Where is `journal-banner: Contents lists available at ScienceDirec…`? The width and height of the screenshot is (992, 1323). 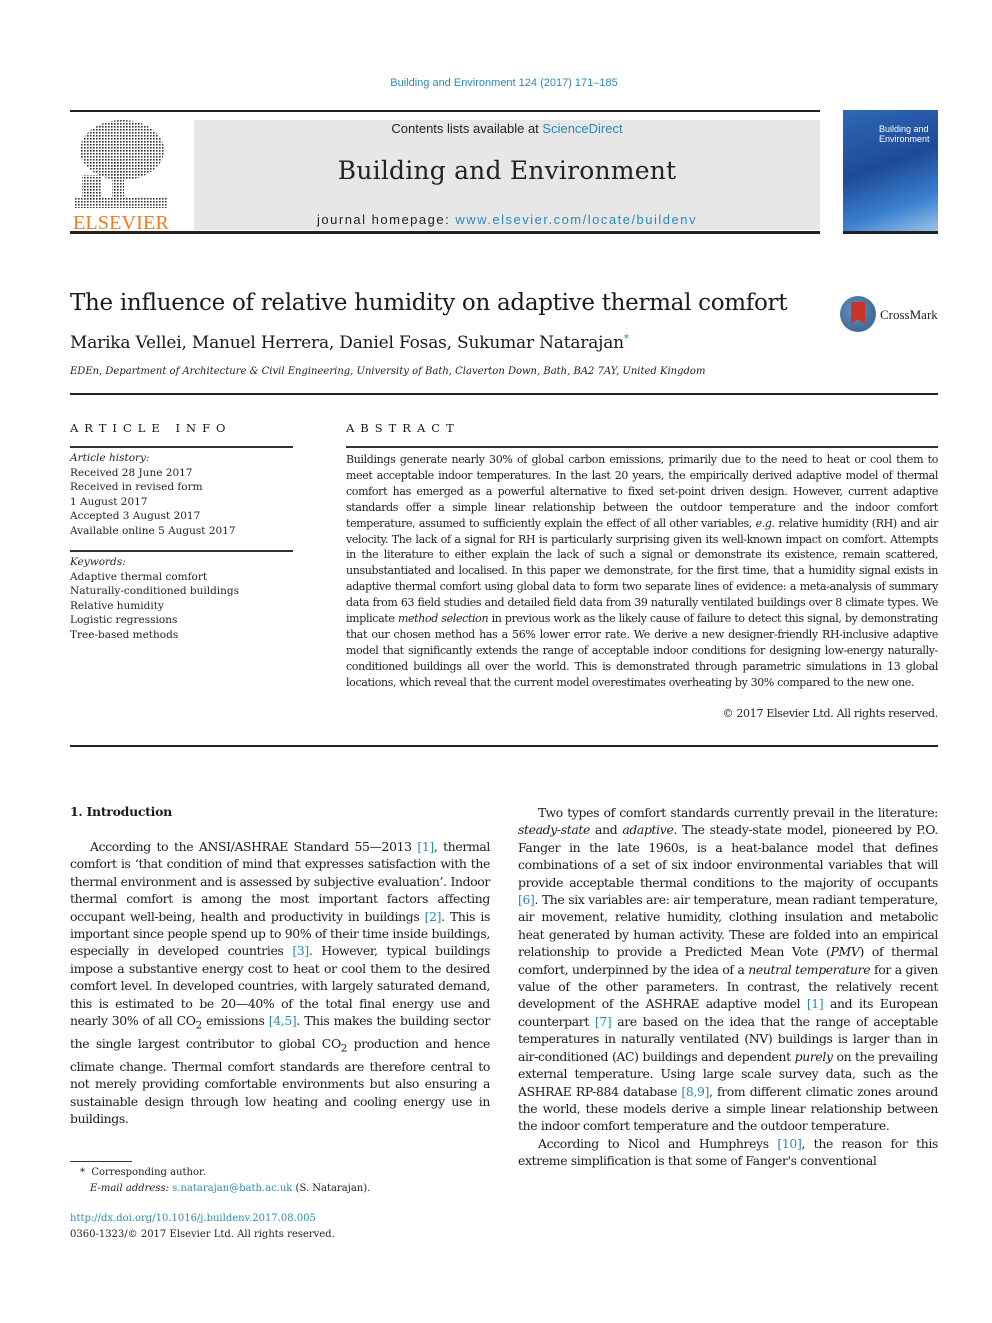
journal-banner: Contents lists available at ScienceDirec… is located at coordinates (507, 175).